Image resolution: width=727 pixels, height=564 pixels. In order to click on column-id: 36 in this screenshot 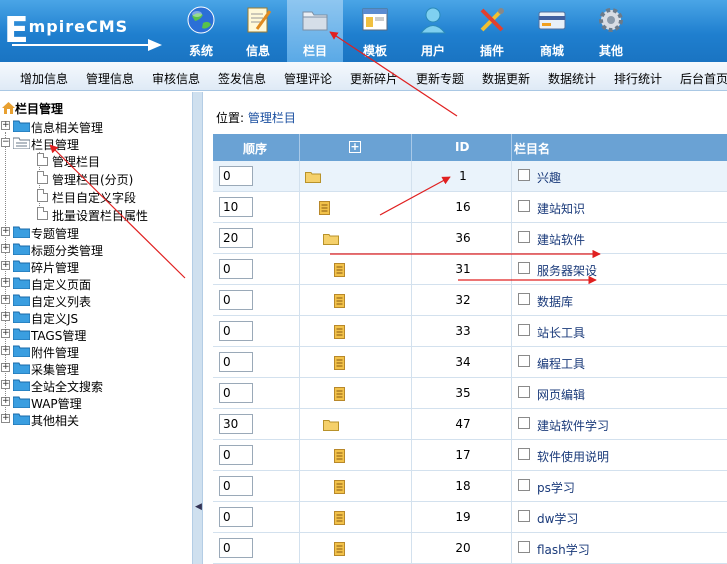, I will do `click(463, 238)`.